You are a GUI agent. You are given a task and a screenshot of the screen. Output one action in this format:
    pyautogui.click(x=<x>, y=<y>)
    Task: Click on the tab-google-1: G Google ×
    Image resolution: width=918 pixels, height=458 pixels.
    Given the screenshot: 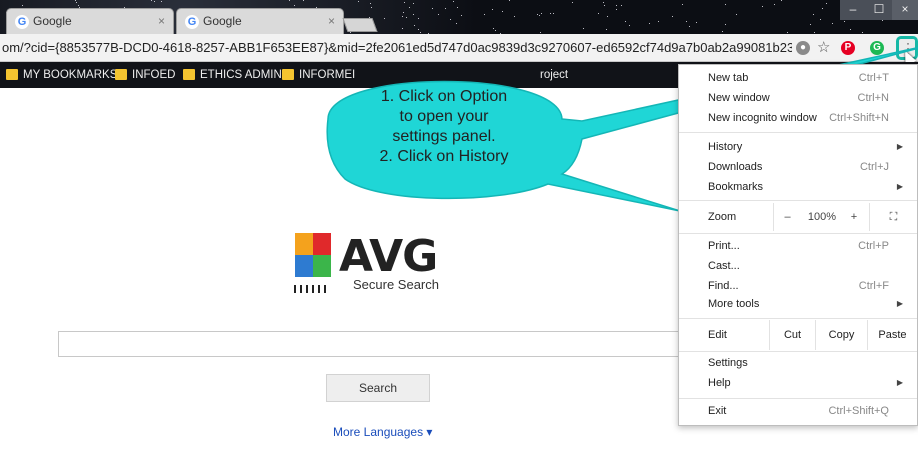 What is the action you would take?
    pyautogui.click(x=90, y=21)
    